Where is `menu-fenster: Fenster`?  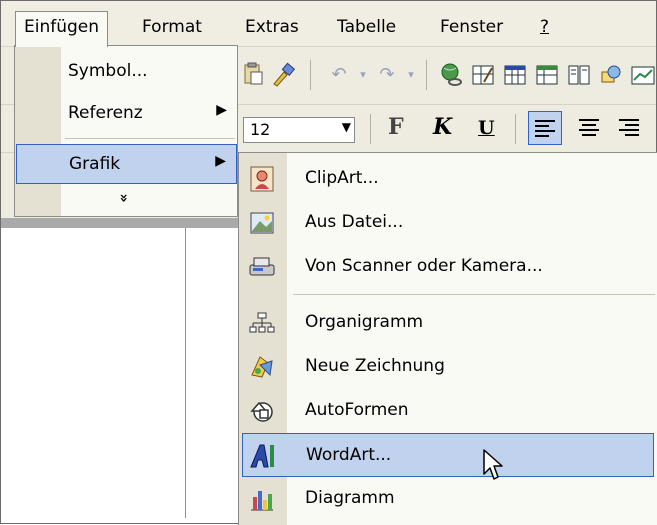 menu-fenster: Fenster is located at coordinates (471, 27).